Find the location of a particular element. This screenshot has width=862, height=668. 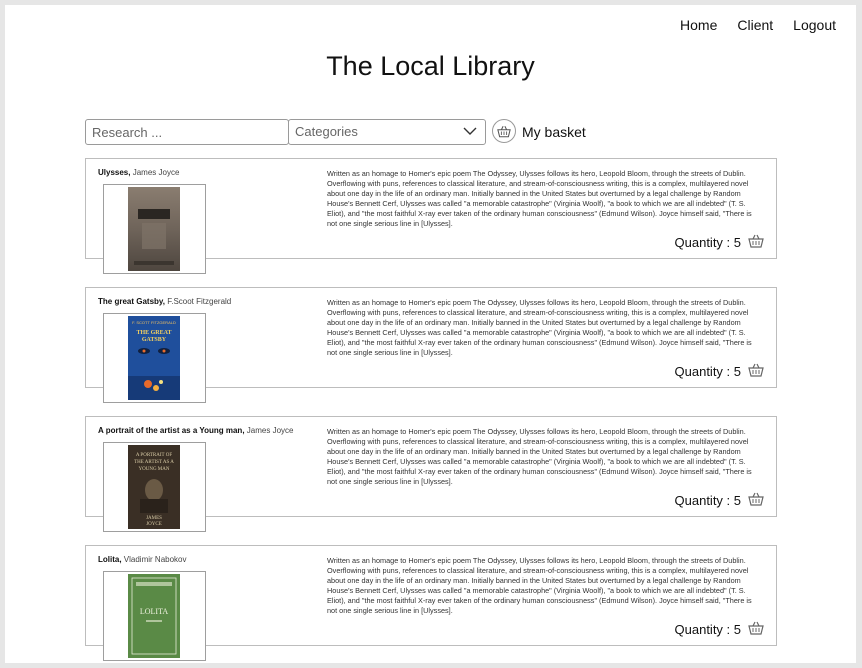

book-title: Lolita, is located at coordinates (110, 559).